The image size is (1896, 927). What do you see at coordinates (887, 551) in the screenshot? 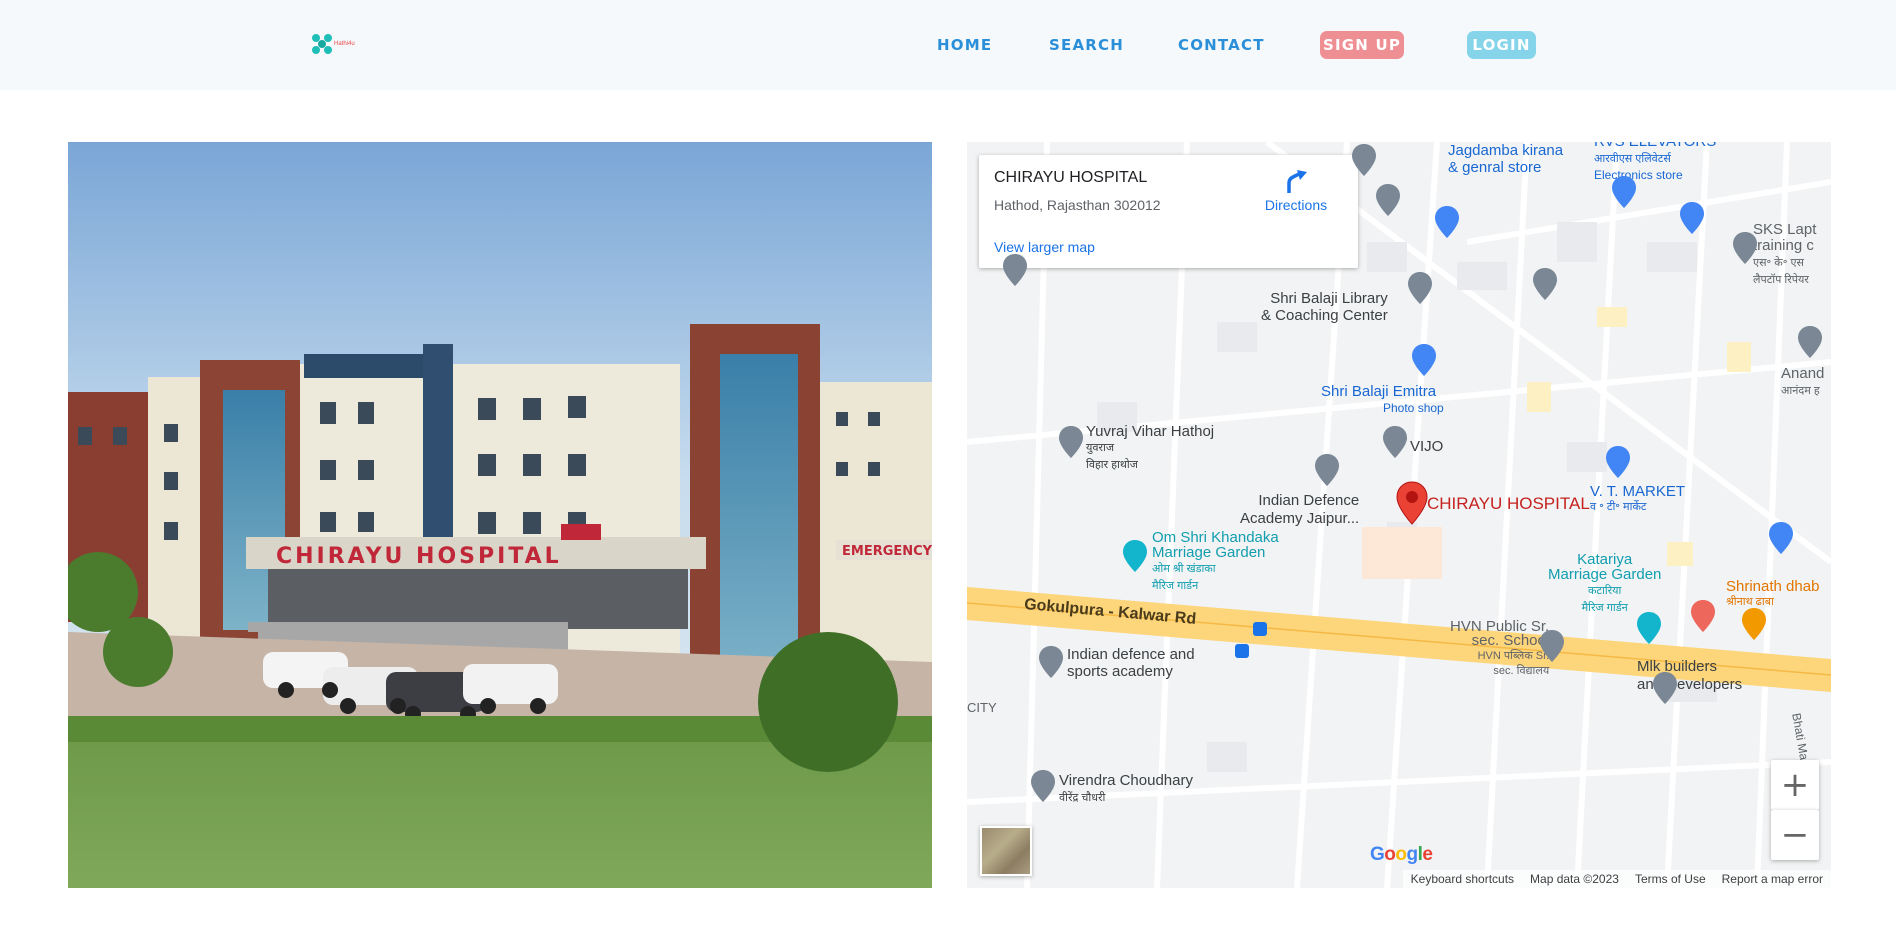
I see `emergency-sign-text: EMERGENCY` at bounding box center [887, 551].